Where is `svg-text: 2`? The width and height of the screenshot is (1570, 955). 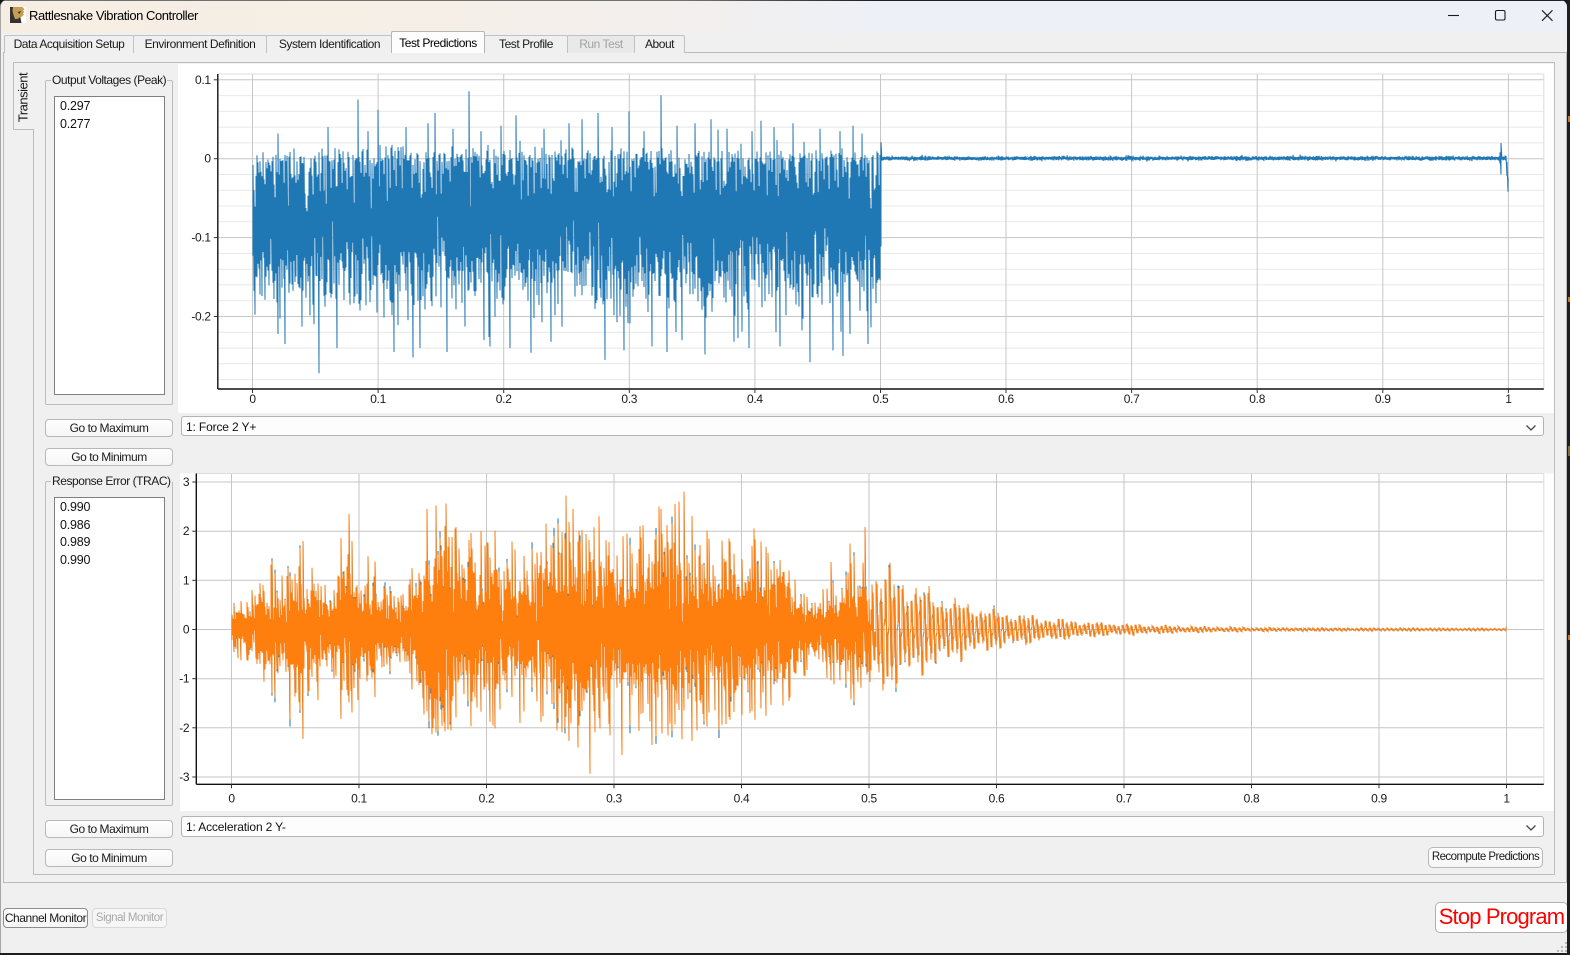 svg-text: 2 is located at coordinates (186, 531).